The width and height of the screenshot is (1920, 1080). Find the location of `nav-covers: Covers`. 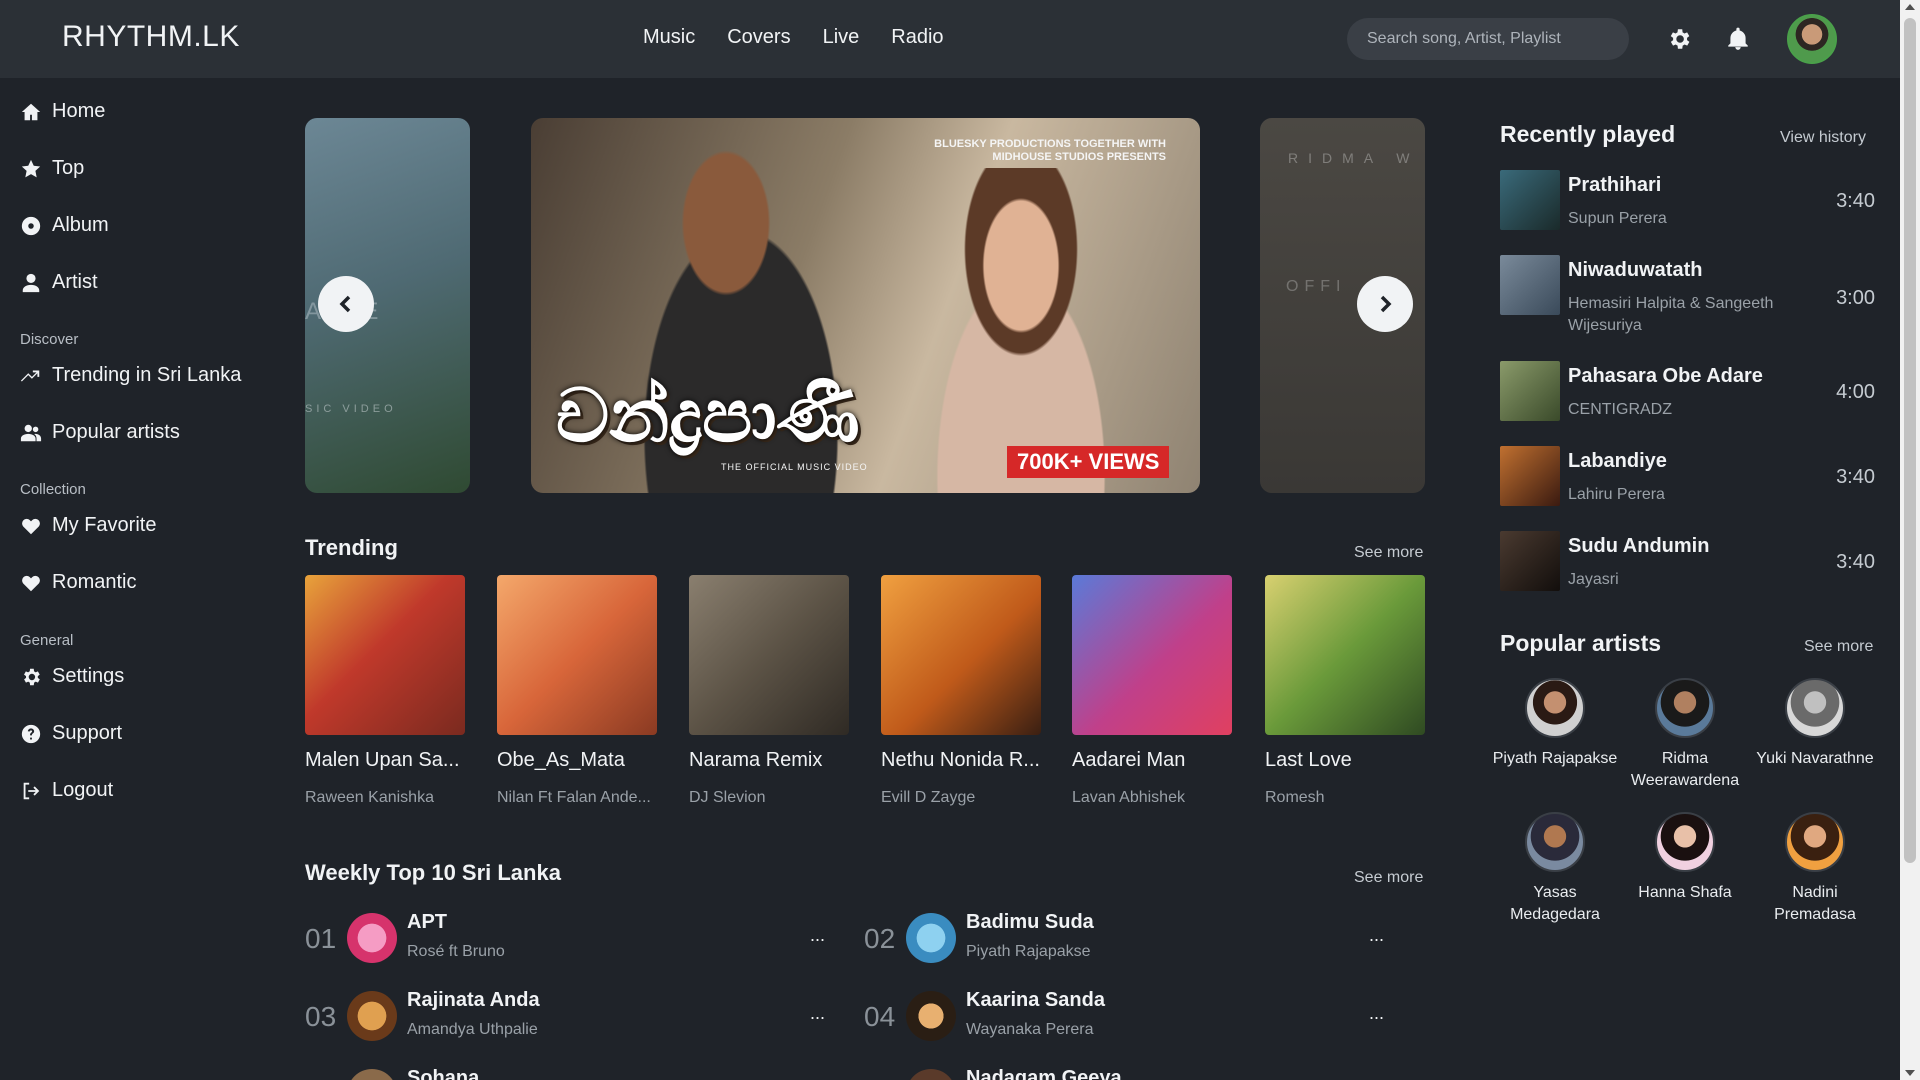

nav-covers: Covers is located at coordinates (758, 37).